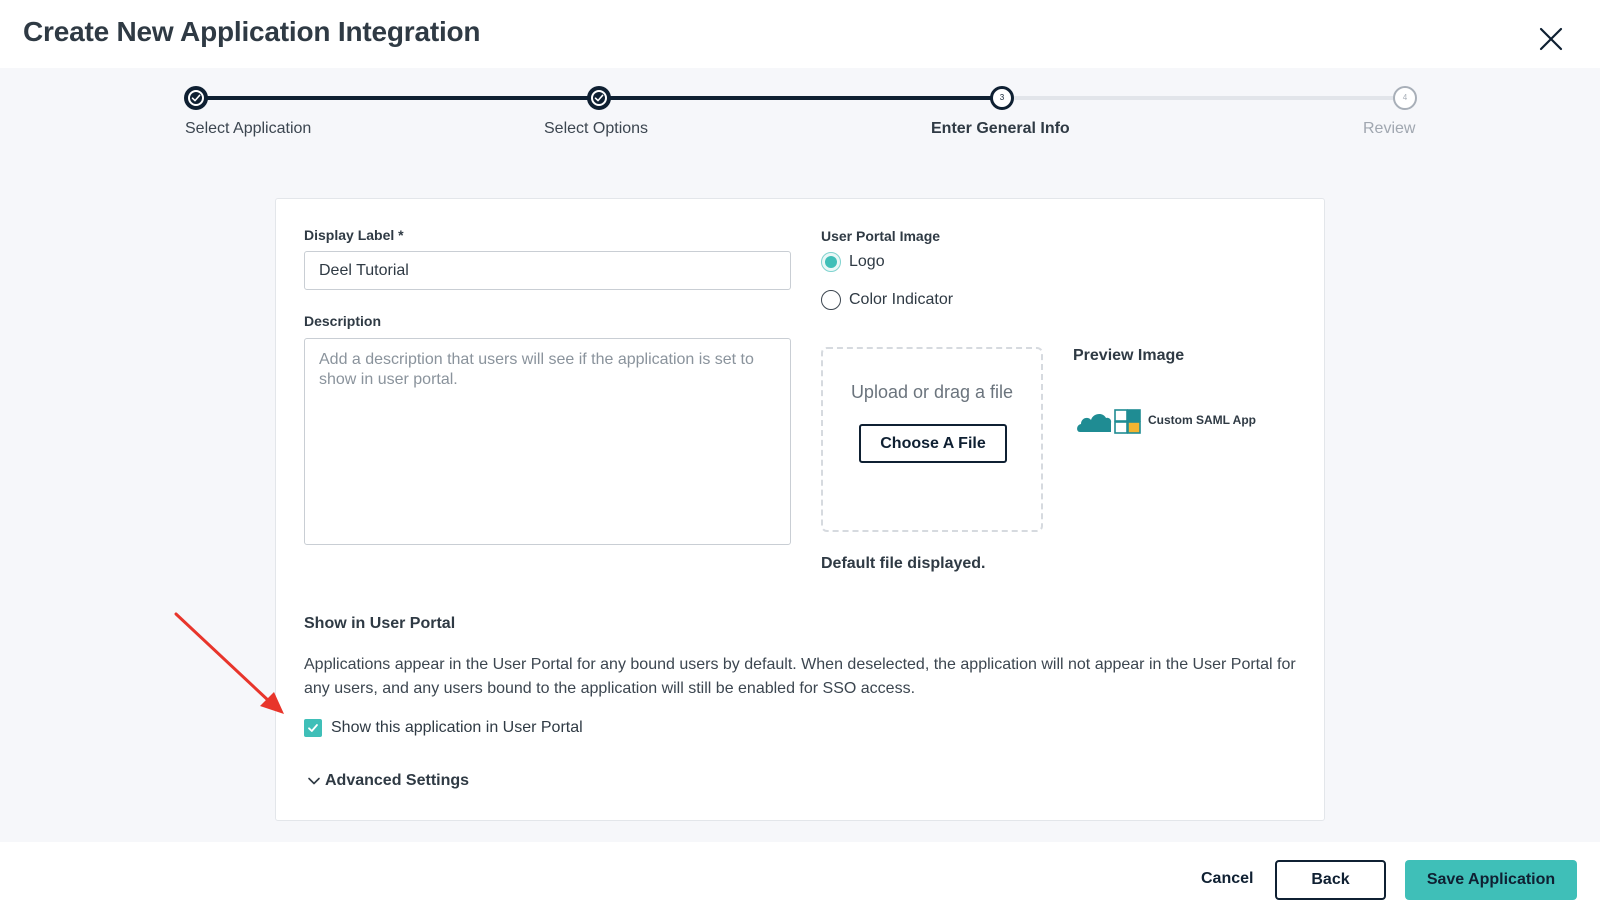 The height and width of the screenshot is (916, 1600). I want to click on step-label-select-options: Select Options, so click(596, 128).